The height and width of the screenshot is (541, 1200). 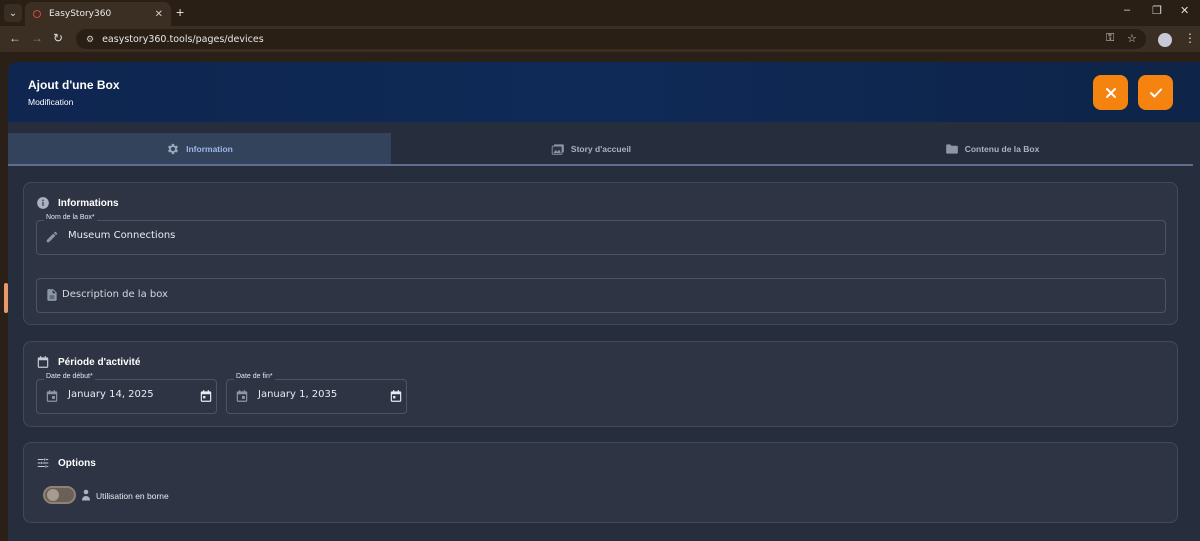 I want to click on person-icon, so click(x=86, y=495).